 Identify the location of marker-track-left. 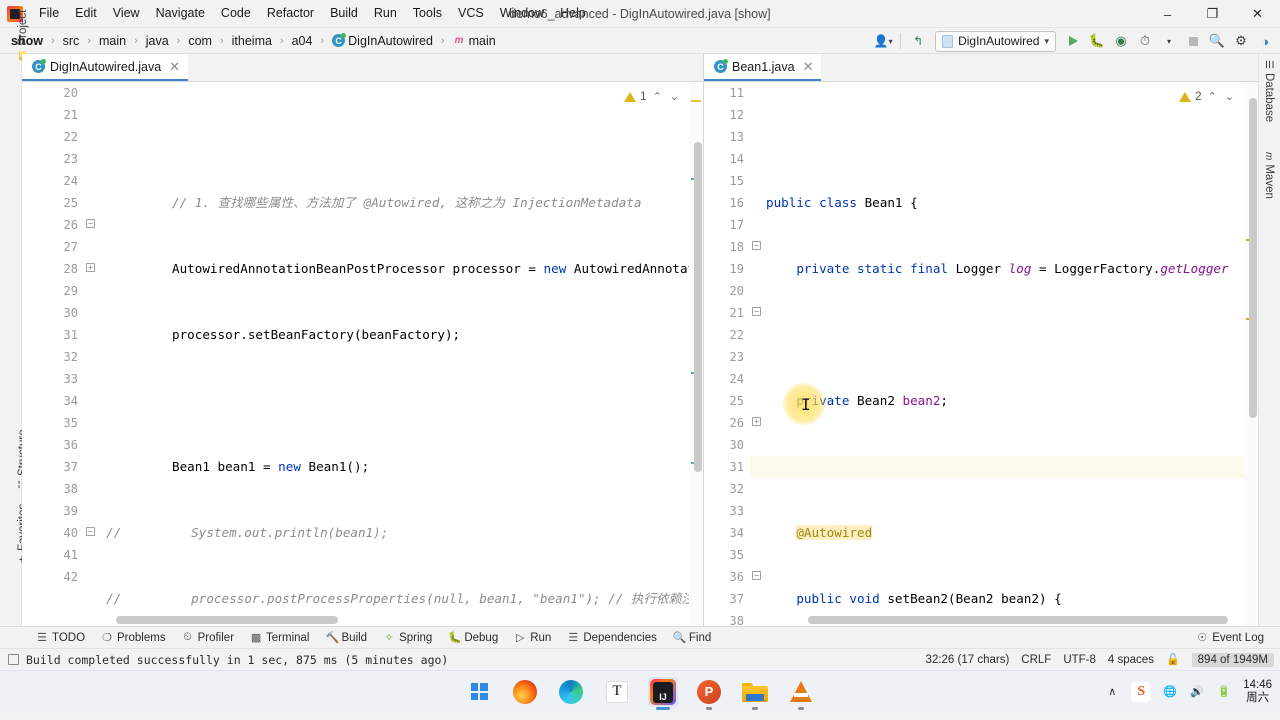
(696, 354).